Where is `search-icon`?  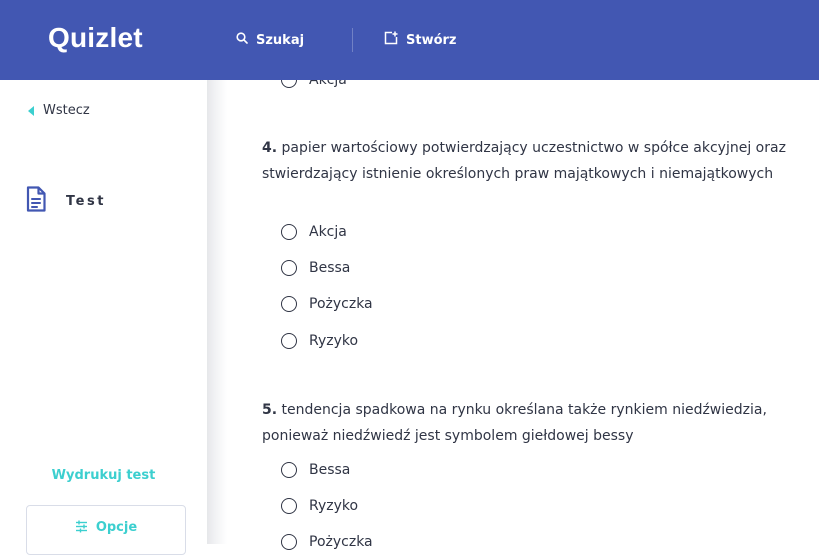 search-icon is located at coordinates (246, 40).